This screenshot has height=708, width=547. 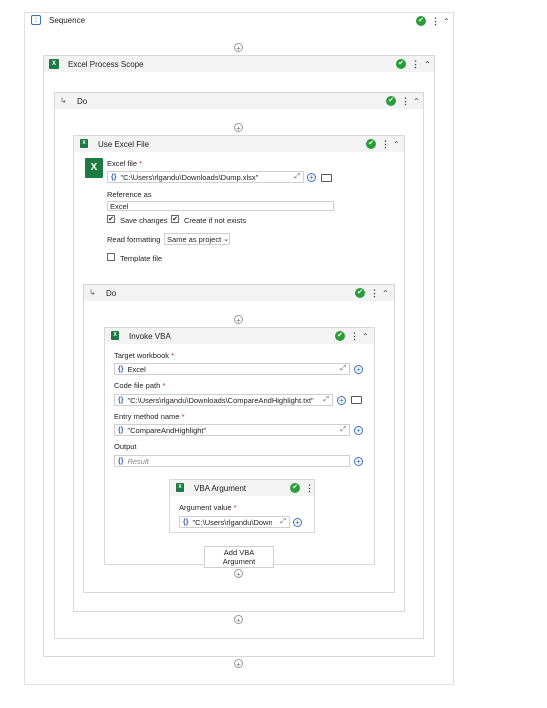 What do you see at coordinates (401, 64) in the screenshot?
I see `excel-scope-valid-icon: ✔` at bounding box center [401, 64].